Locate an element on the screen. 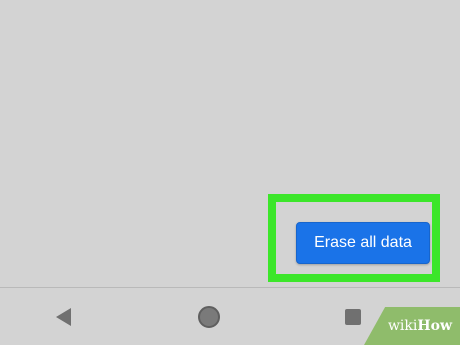 The image size is (460, 345). back-button is located at coordinates (64, 316).